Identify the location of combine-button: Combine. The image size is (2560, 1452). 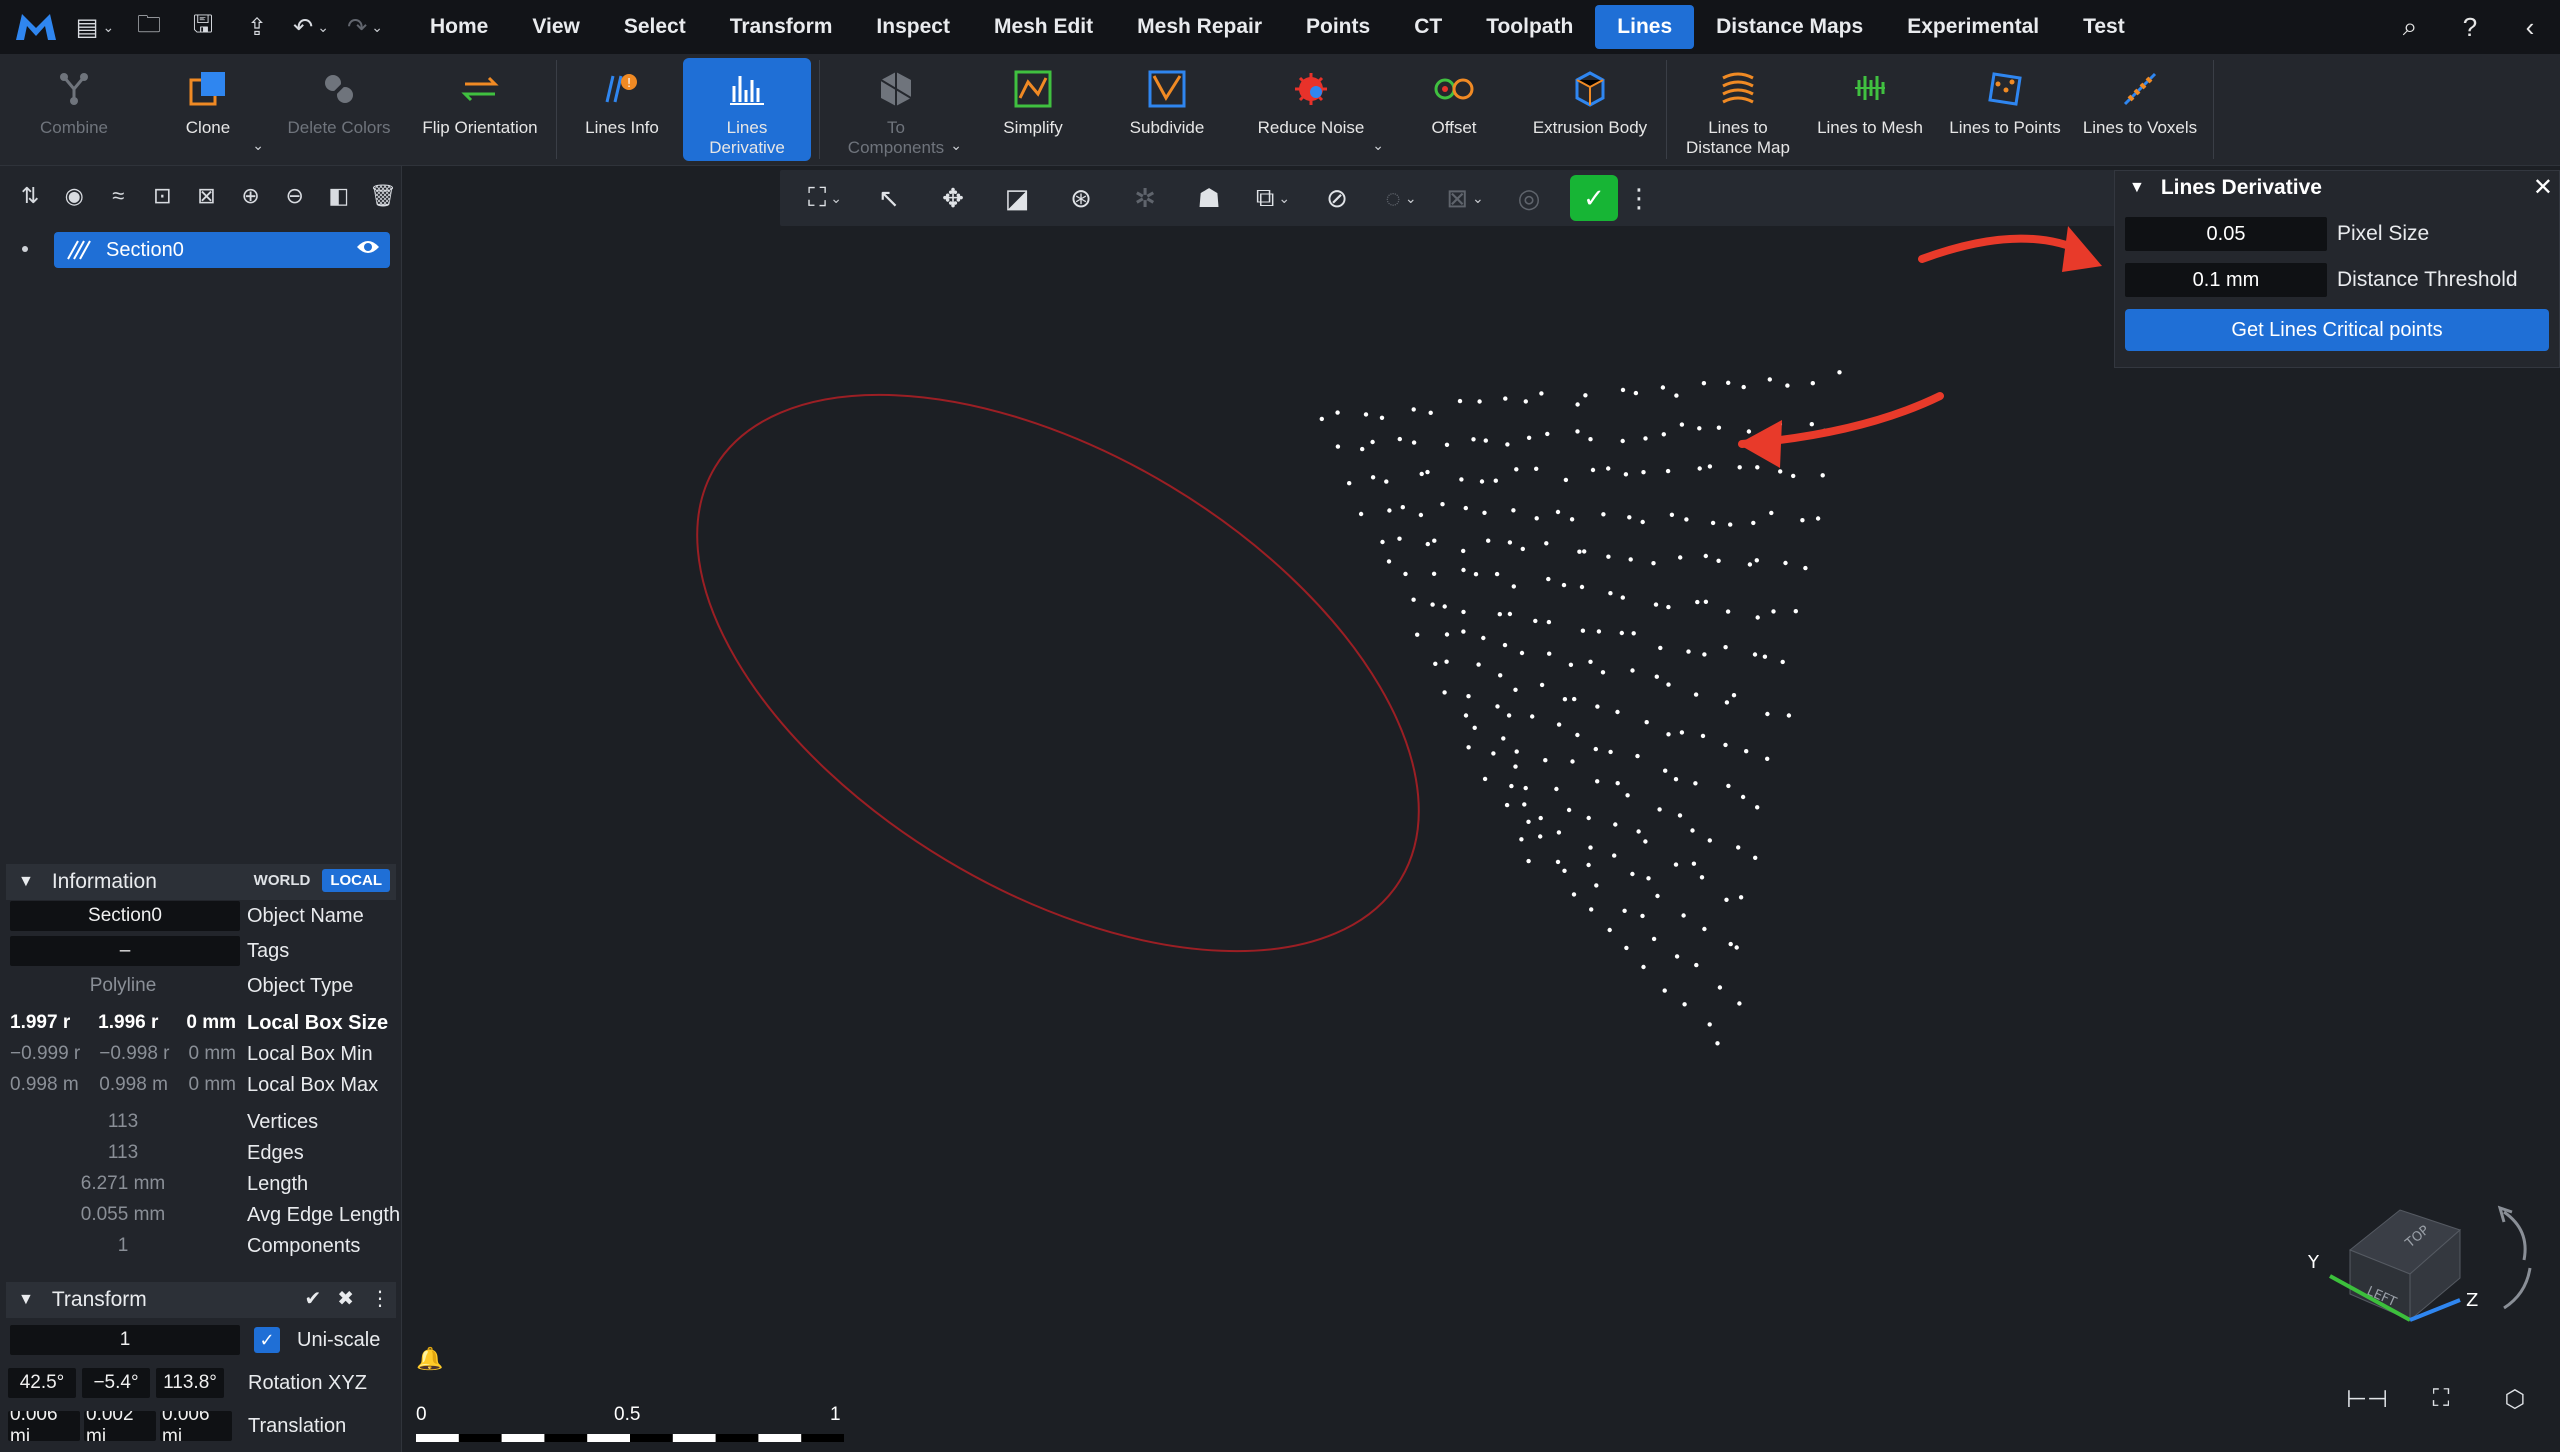
(74, 109).